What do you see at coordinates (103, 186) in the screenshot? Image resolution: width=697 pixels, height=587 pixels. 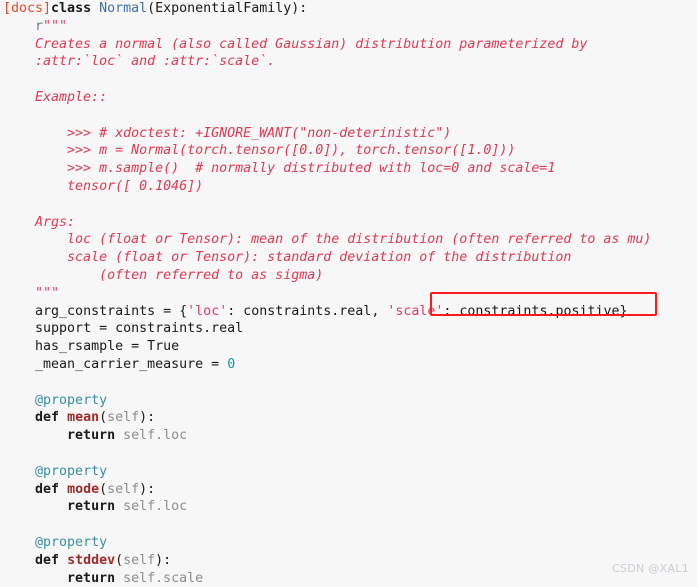 I see `docstring-text: tensor([ 0.1046])` at bounding box center [103, 186].